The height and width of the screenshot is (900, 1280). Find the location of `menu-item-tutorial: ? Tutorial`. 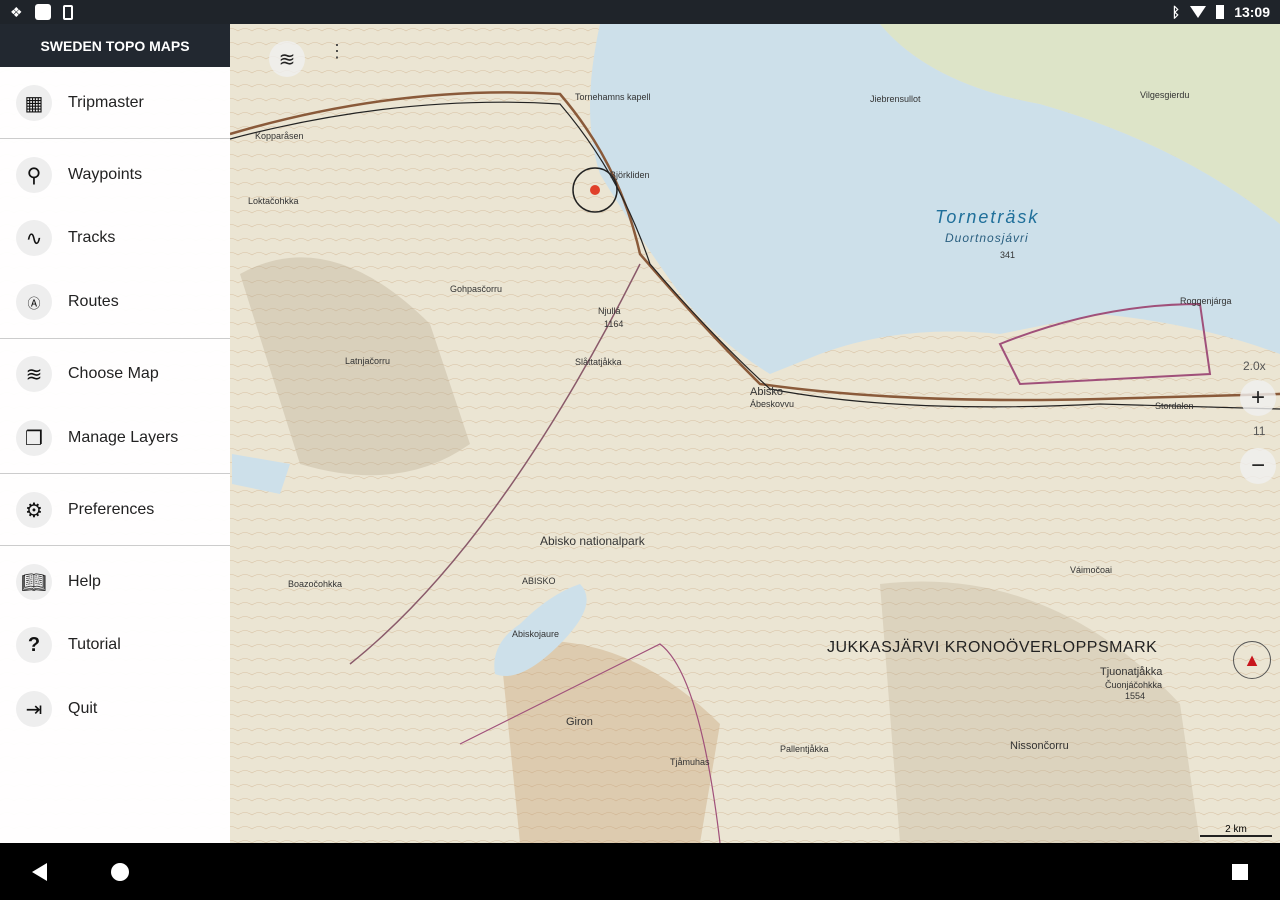

menu-item-tutorial: ? Tutorial is located at coordinates (115, 645).